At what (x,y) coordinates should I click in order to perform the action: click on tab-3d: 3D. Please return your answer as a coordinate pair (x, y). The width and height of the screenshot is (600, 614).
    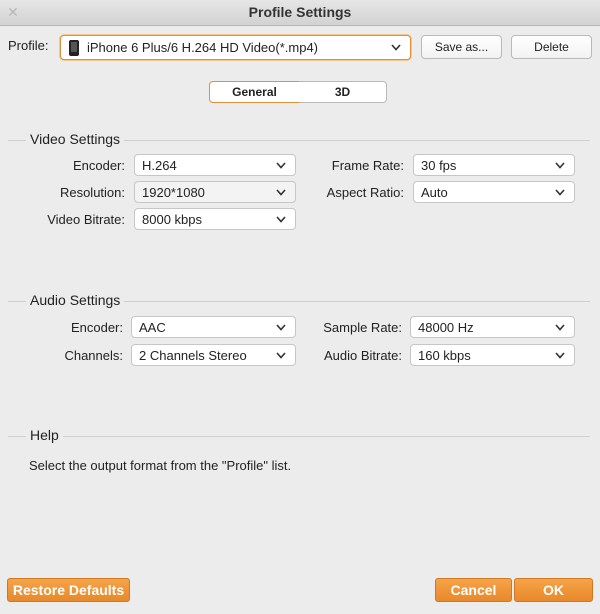
    Looking at the image, I should click on (343, 92).